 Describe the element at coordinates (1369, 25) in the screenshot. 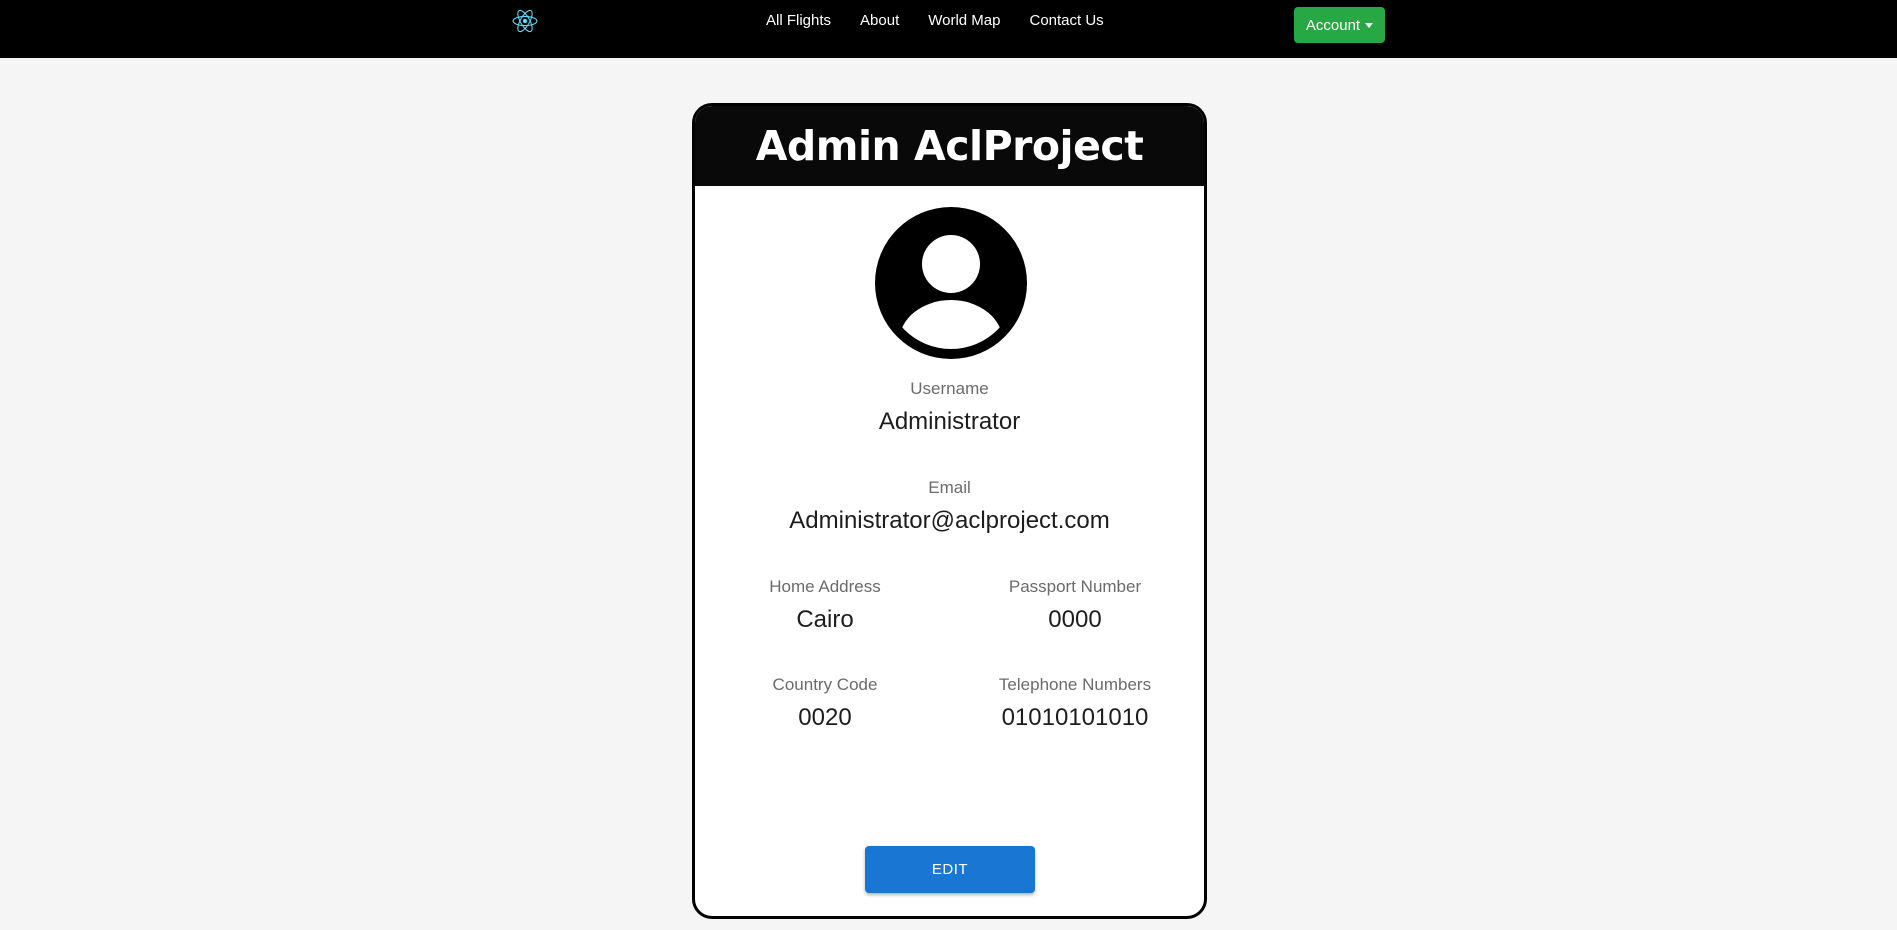

I see `caret-down-icon` at that location.